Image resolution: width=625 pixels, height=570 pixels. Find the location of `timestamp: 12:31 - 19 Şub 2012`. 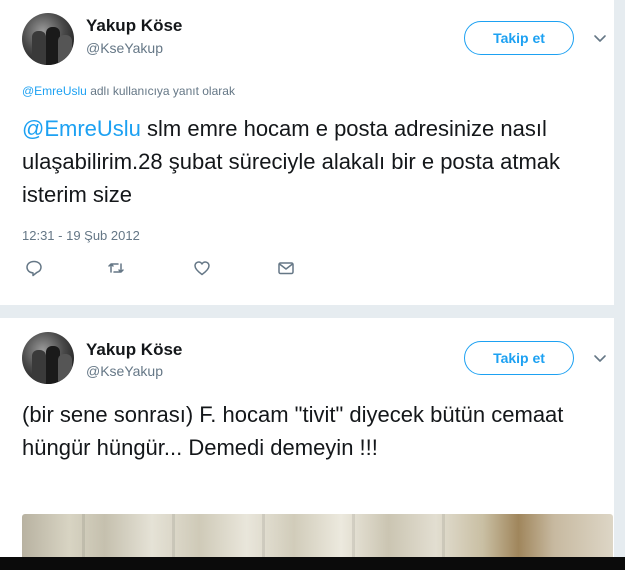

timestamp: 12:31 - 19 Şub 2012 is located at coordinates (81, 235).